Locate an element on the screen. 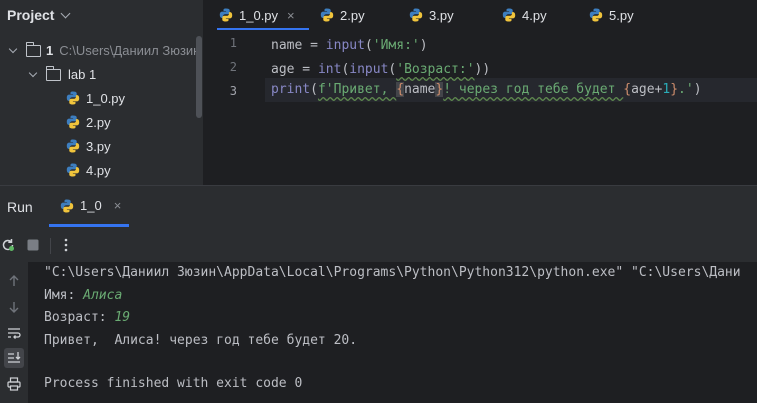 The image size is (757, 403). line-number: 1 is located at coordinates (233, 43).